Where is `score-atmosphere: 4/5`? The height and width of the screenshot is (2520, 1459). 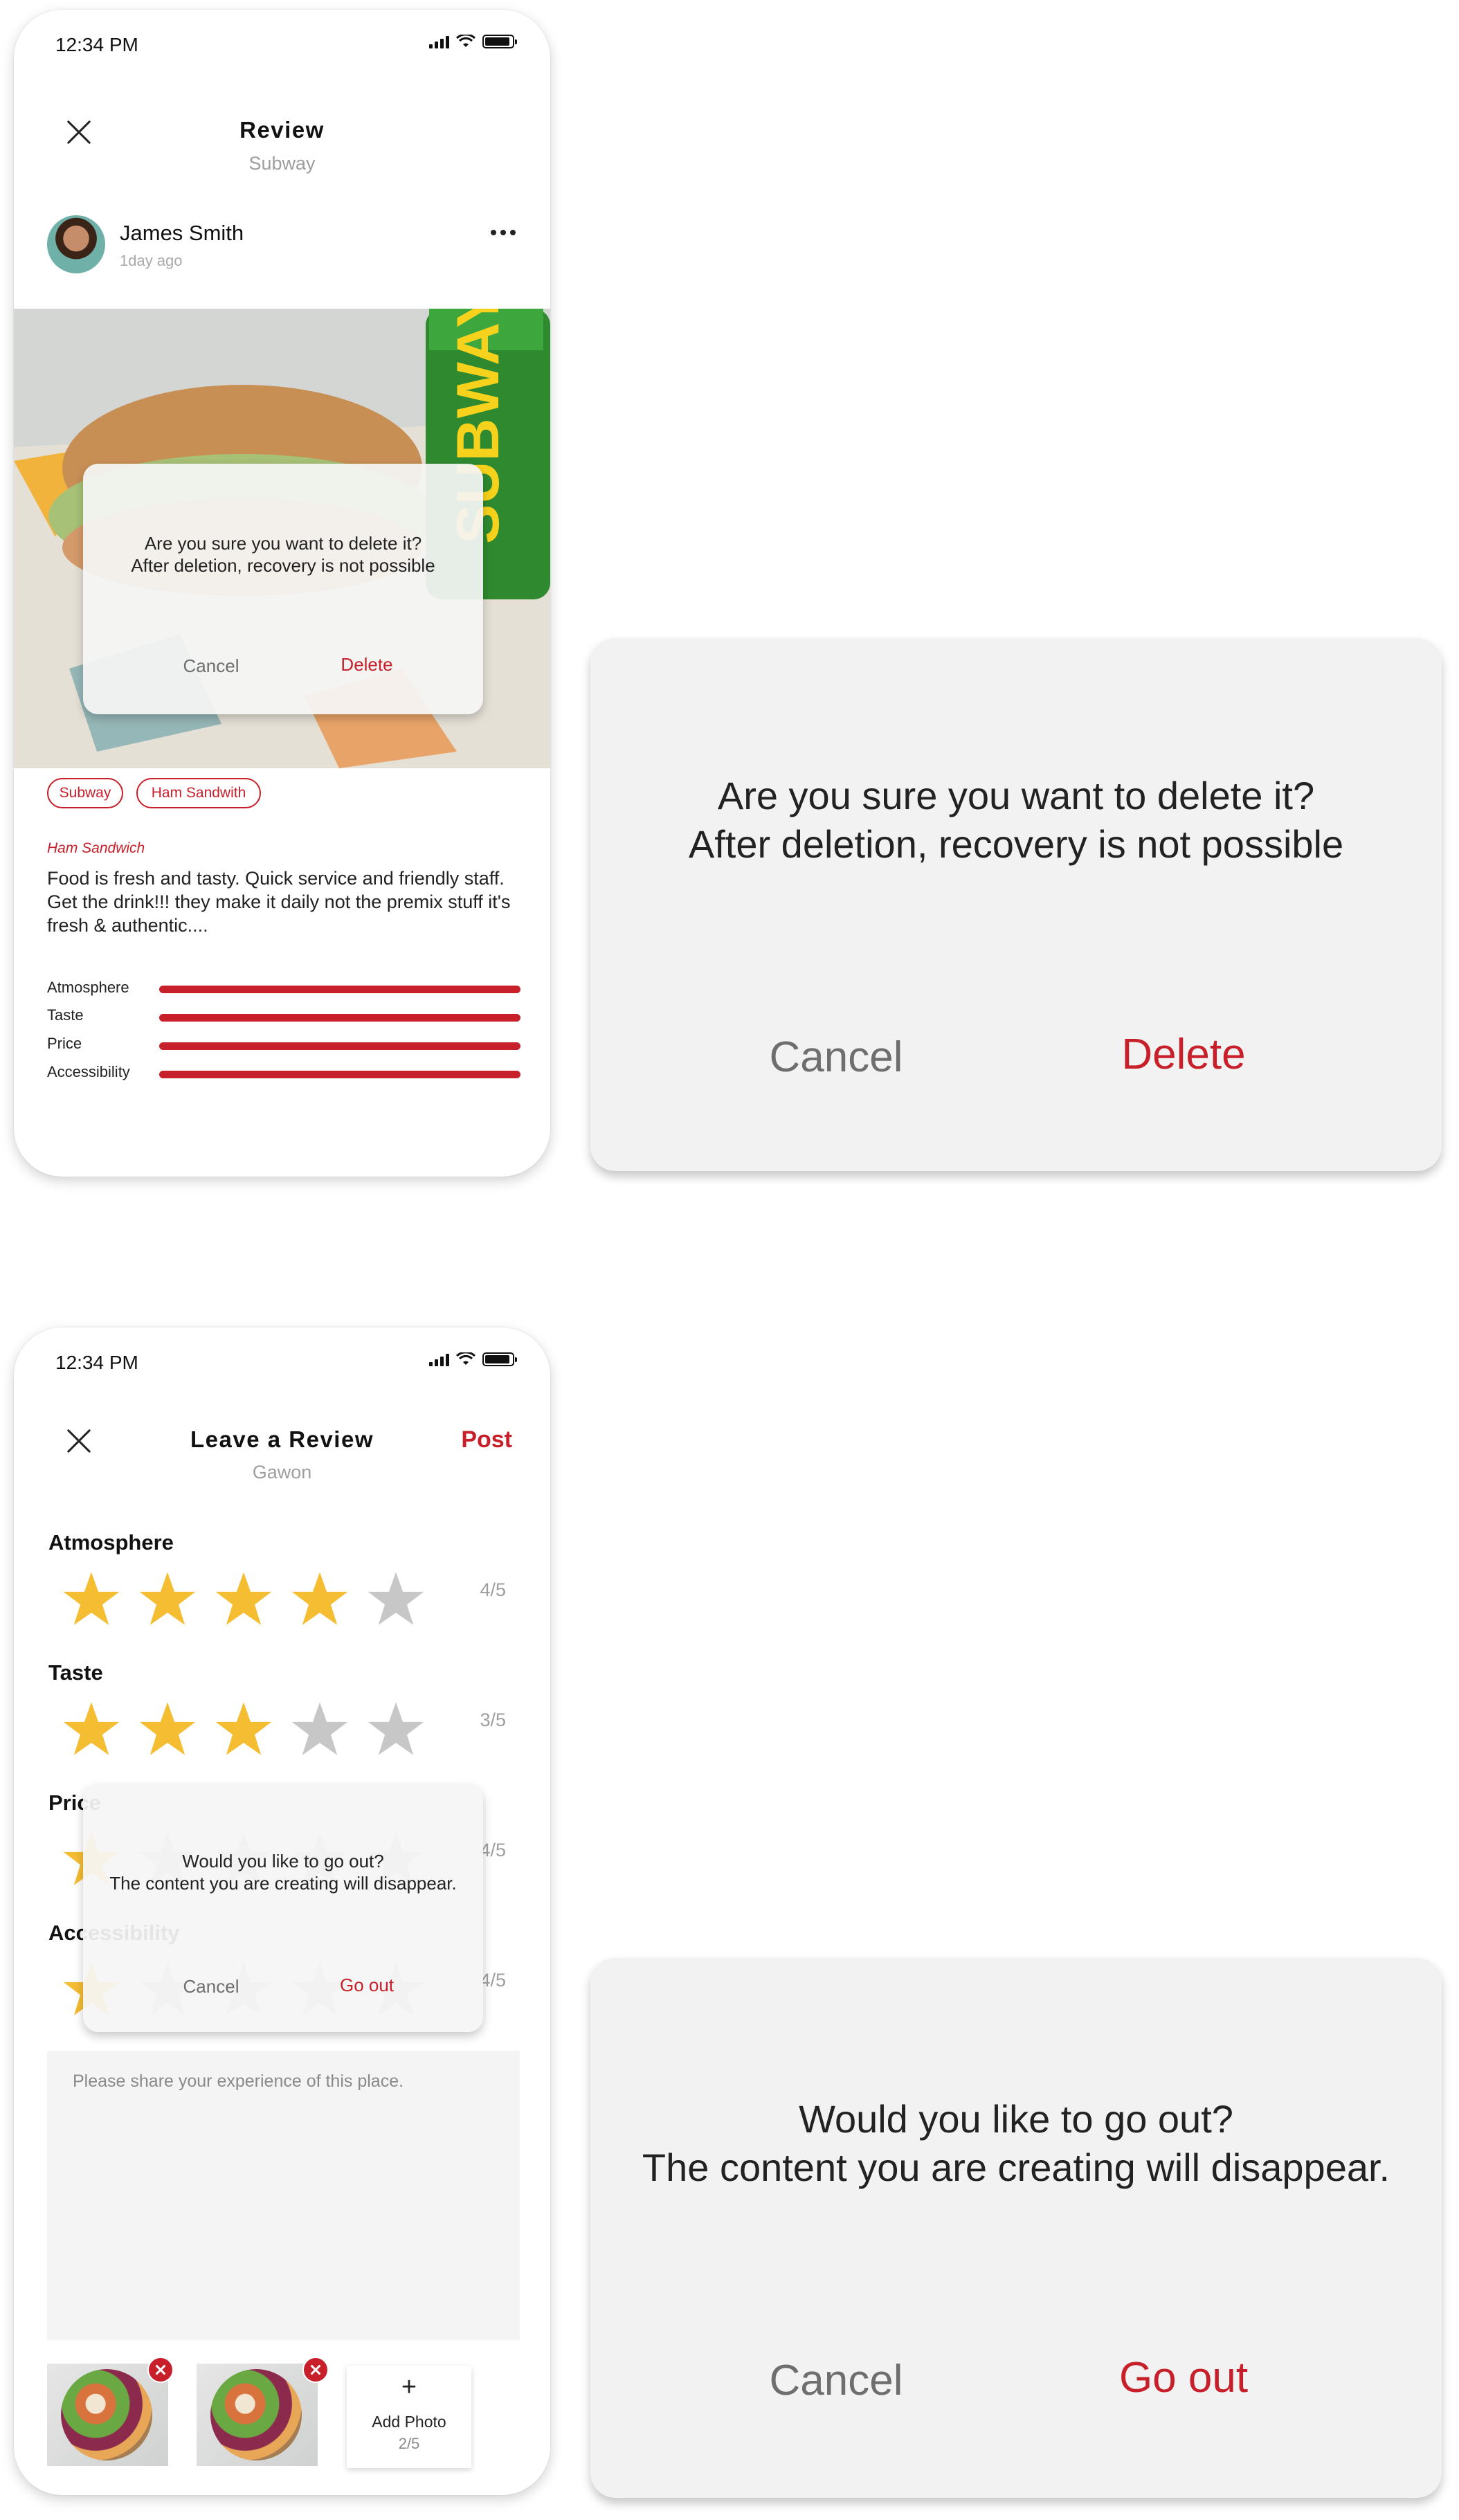
score-atmosphere: 4/5 is located at coordinates (493, 1589).